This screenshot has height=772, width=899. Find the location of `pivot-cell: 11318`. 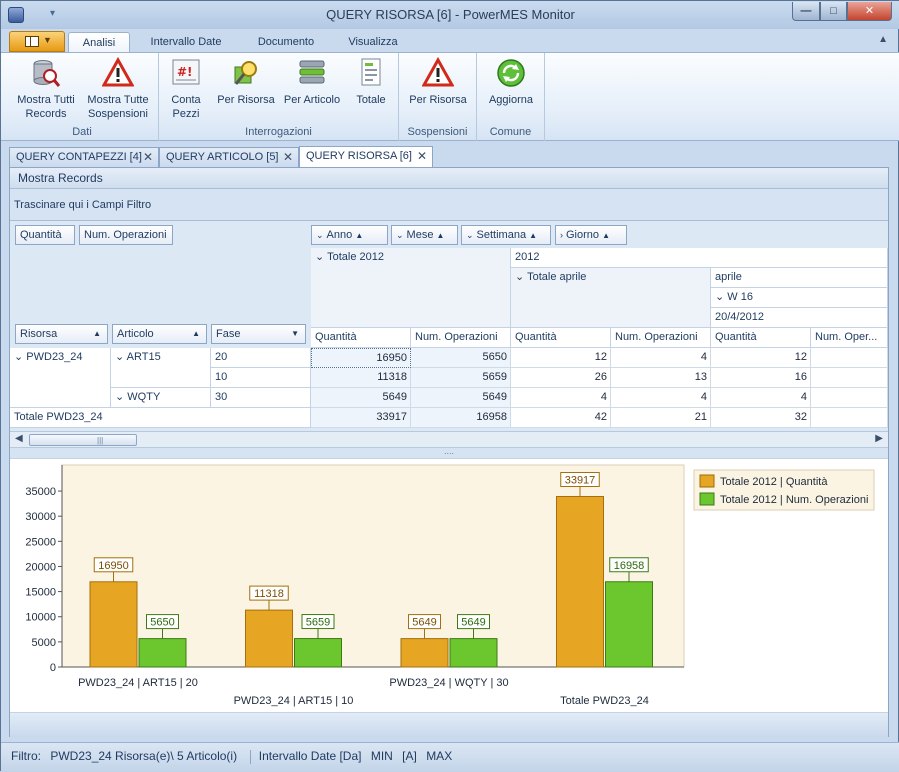

pivot-cell: 11318 is located at coordinates (361, 378).